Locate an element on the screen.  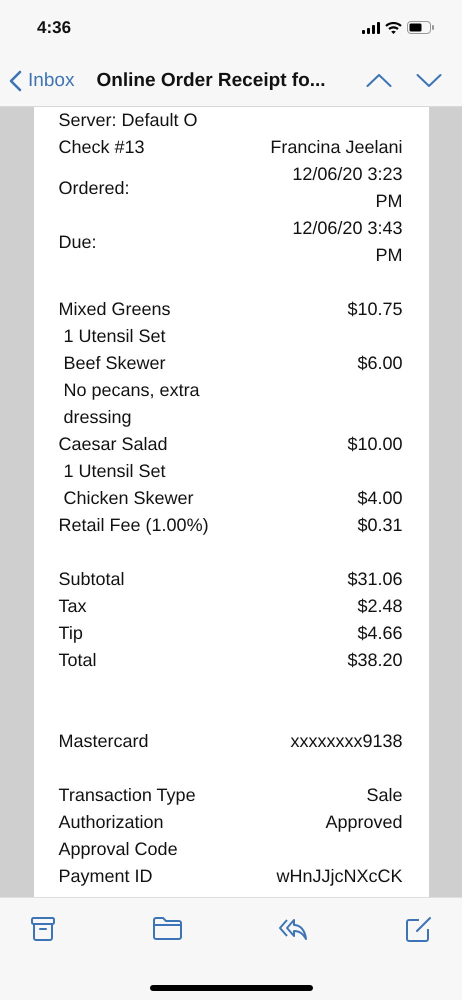
compose-icon is located at coordinates (418, 930).